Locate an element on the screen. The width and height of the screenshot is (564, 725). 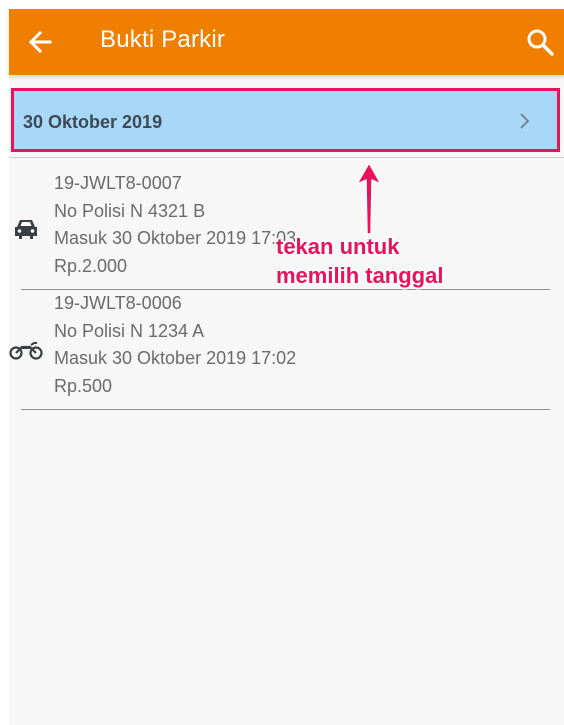
motorcycle-icon is located at coordinates (26, 351).